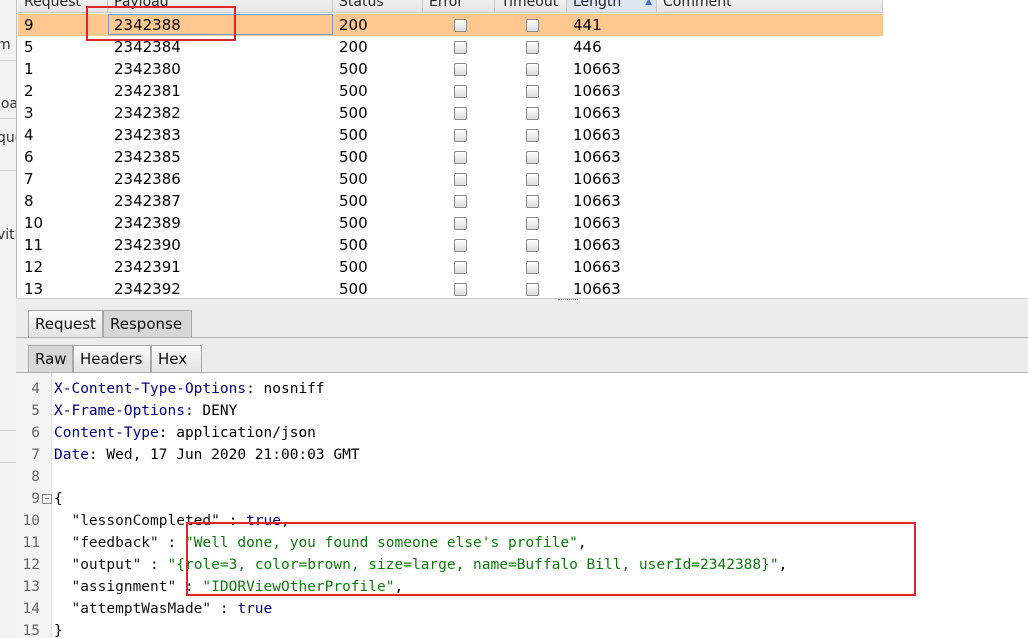 The width and height of the screenshot is (1028, 638). Describe the element at coordinates (47, 499) in the screenshot. I see `fold-toggle-icon: −` at that location.